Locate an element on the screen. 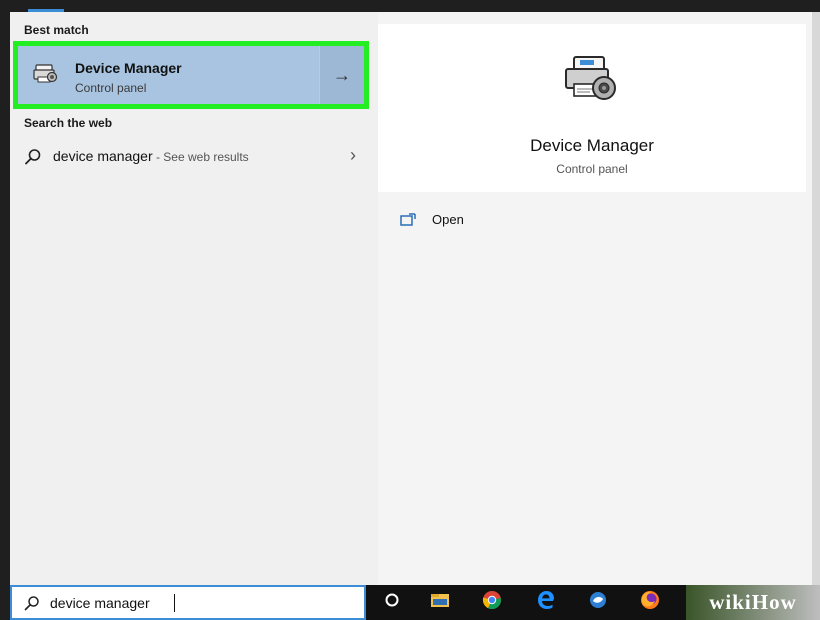 Image resolution: width=820 pixels, height=620 pixels. taskbar-search-box is located at coordinates (188, 602).